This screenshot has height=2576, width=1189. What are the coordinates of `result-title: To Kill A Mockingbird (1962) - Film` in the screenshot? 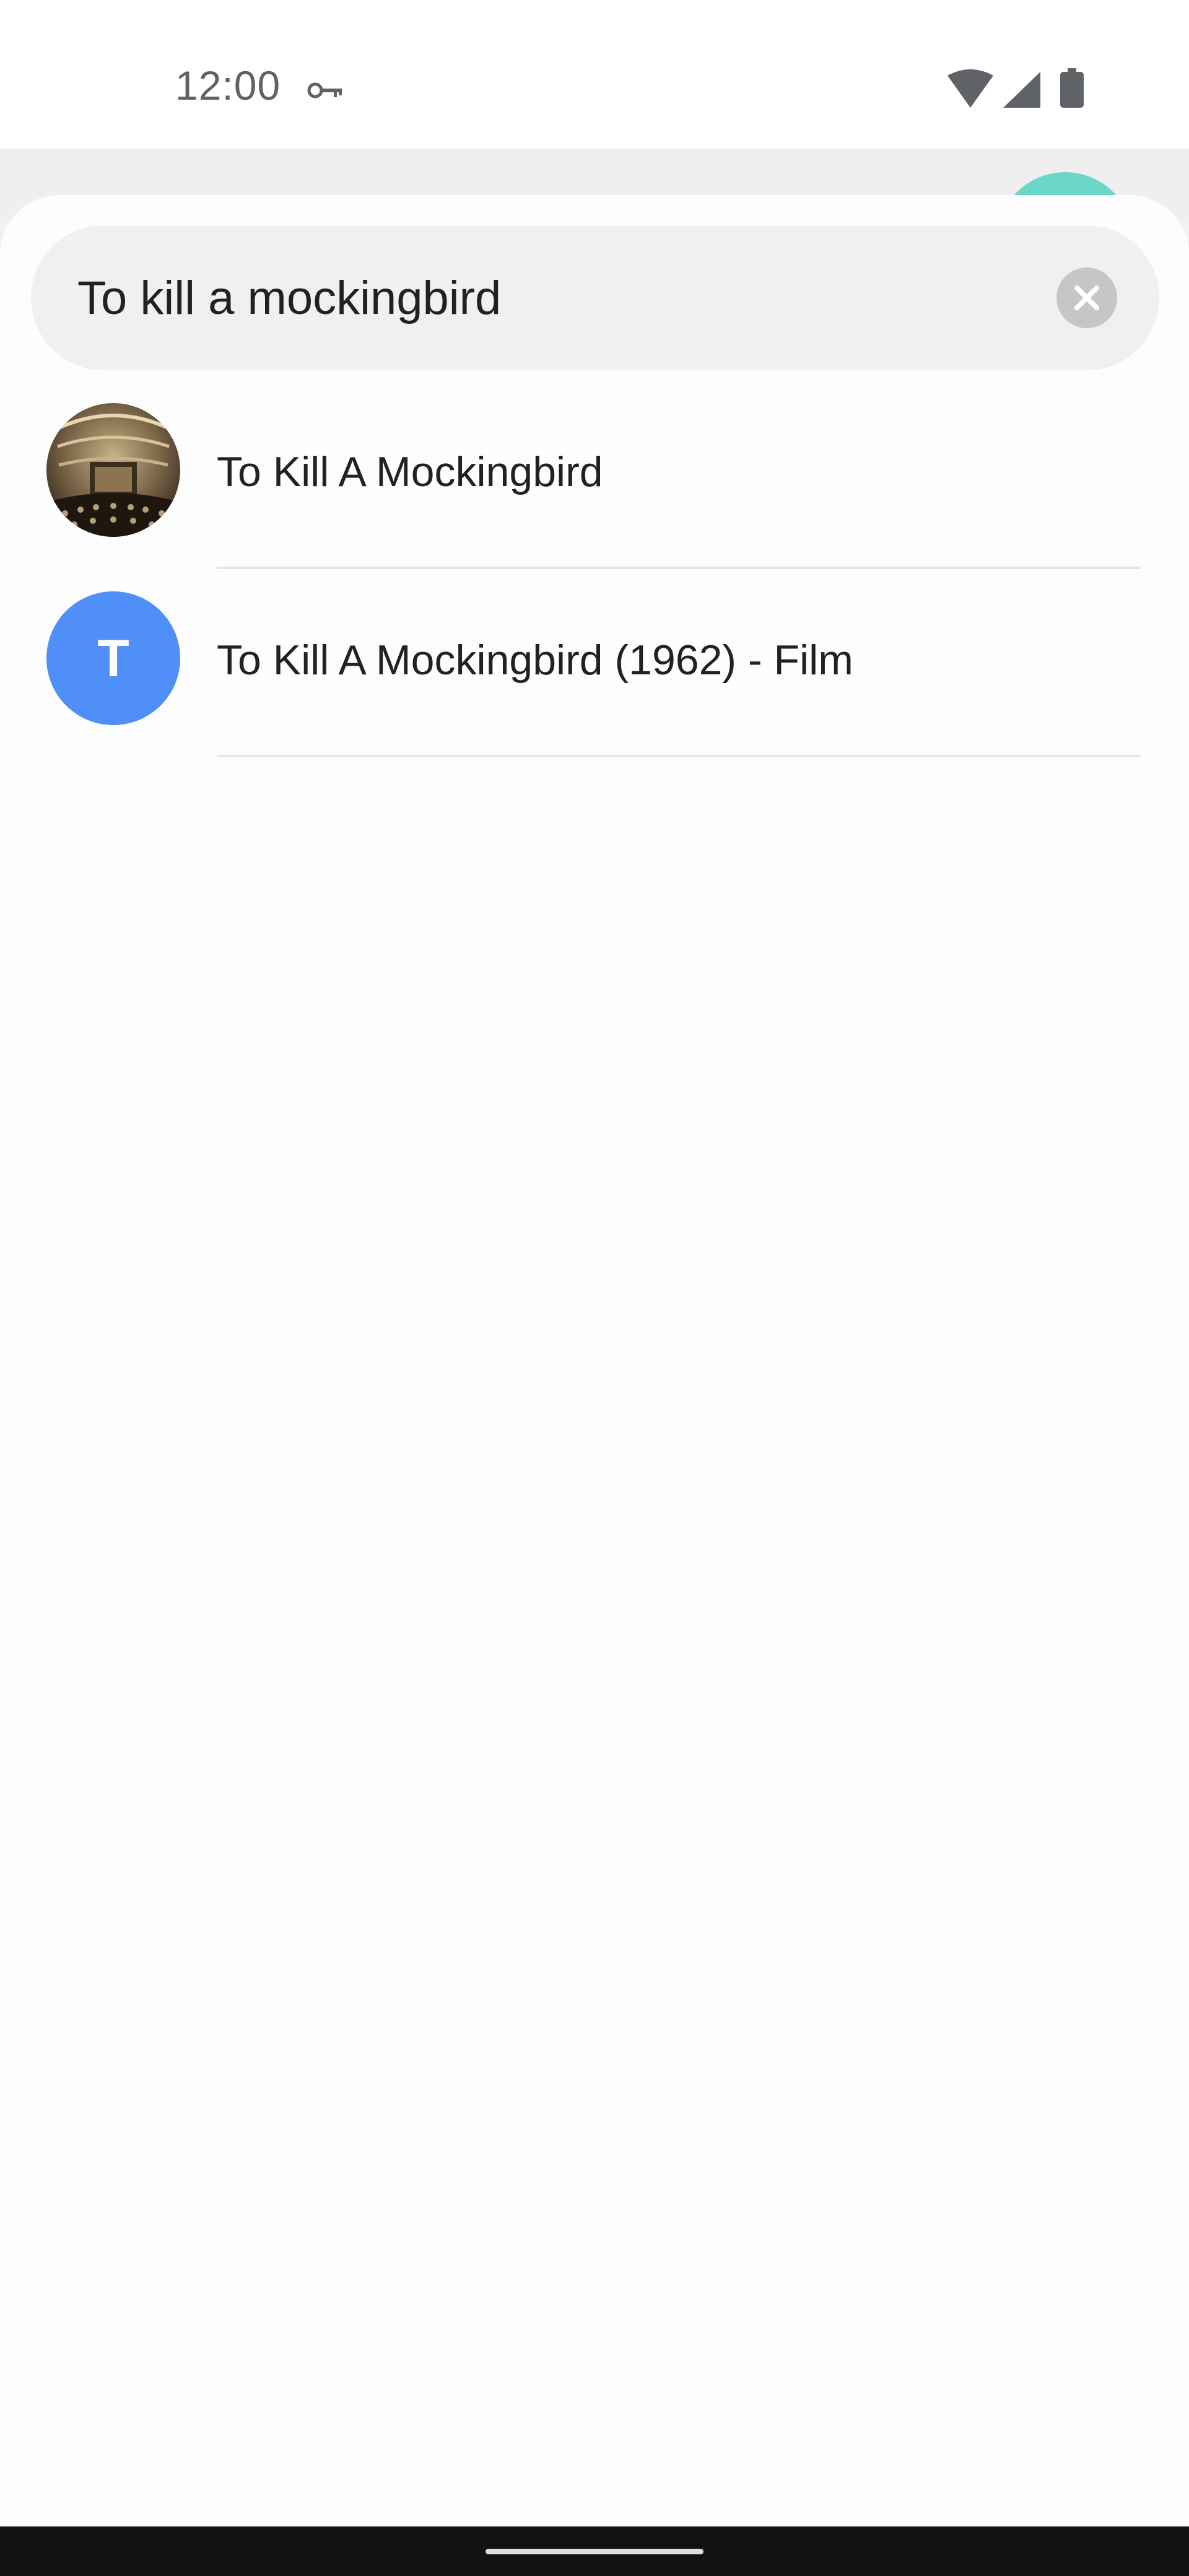 It's located at (535, 661).